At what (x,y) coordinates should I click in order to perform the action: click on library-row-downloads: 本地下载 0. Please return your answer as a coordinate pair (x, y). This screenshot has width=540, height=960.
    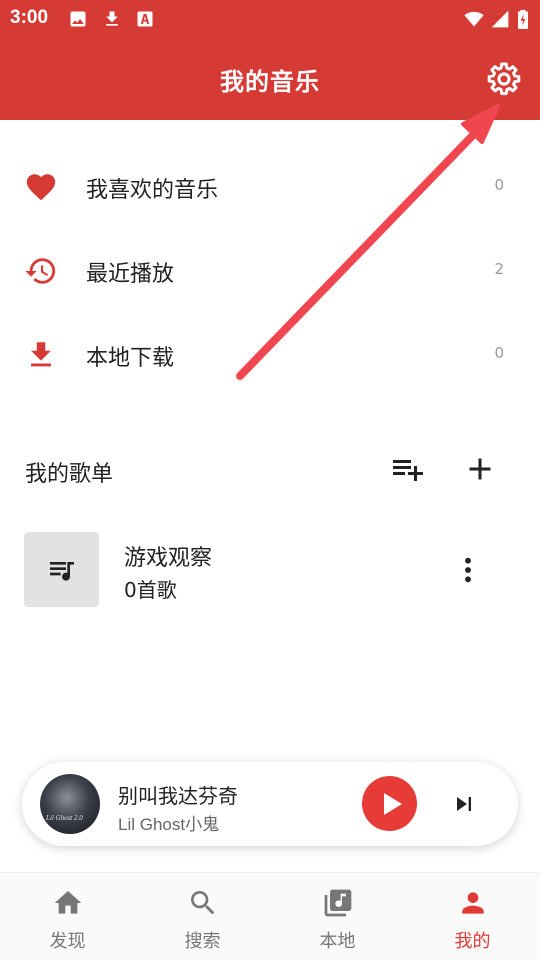
    Looking at the image, I should click on (270, 354).